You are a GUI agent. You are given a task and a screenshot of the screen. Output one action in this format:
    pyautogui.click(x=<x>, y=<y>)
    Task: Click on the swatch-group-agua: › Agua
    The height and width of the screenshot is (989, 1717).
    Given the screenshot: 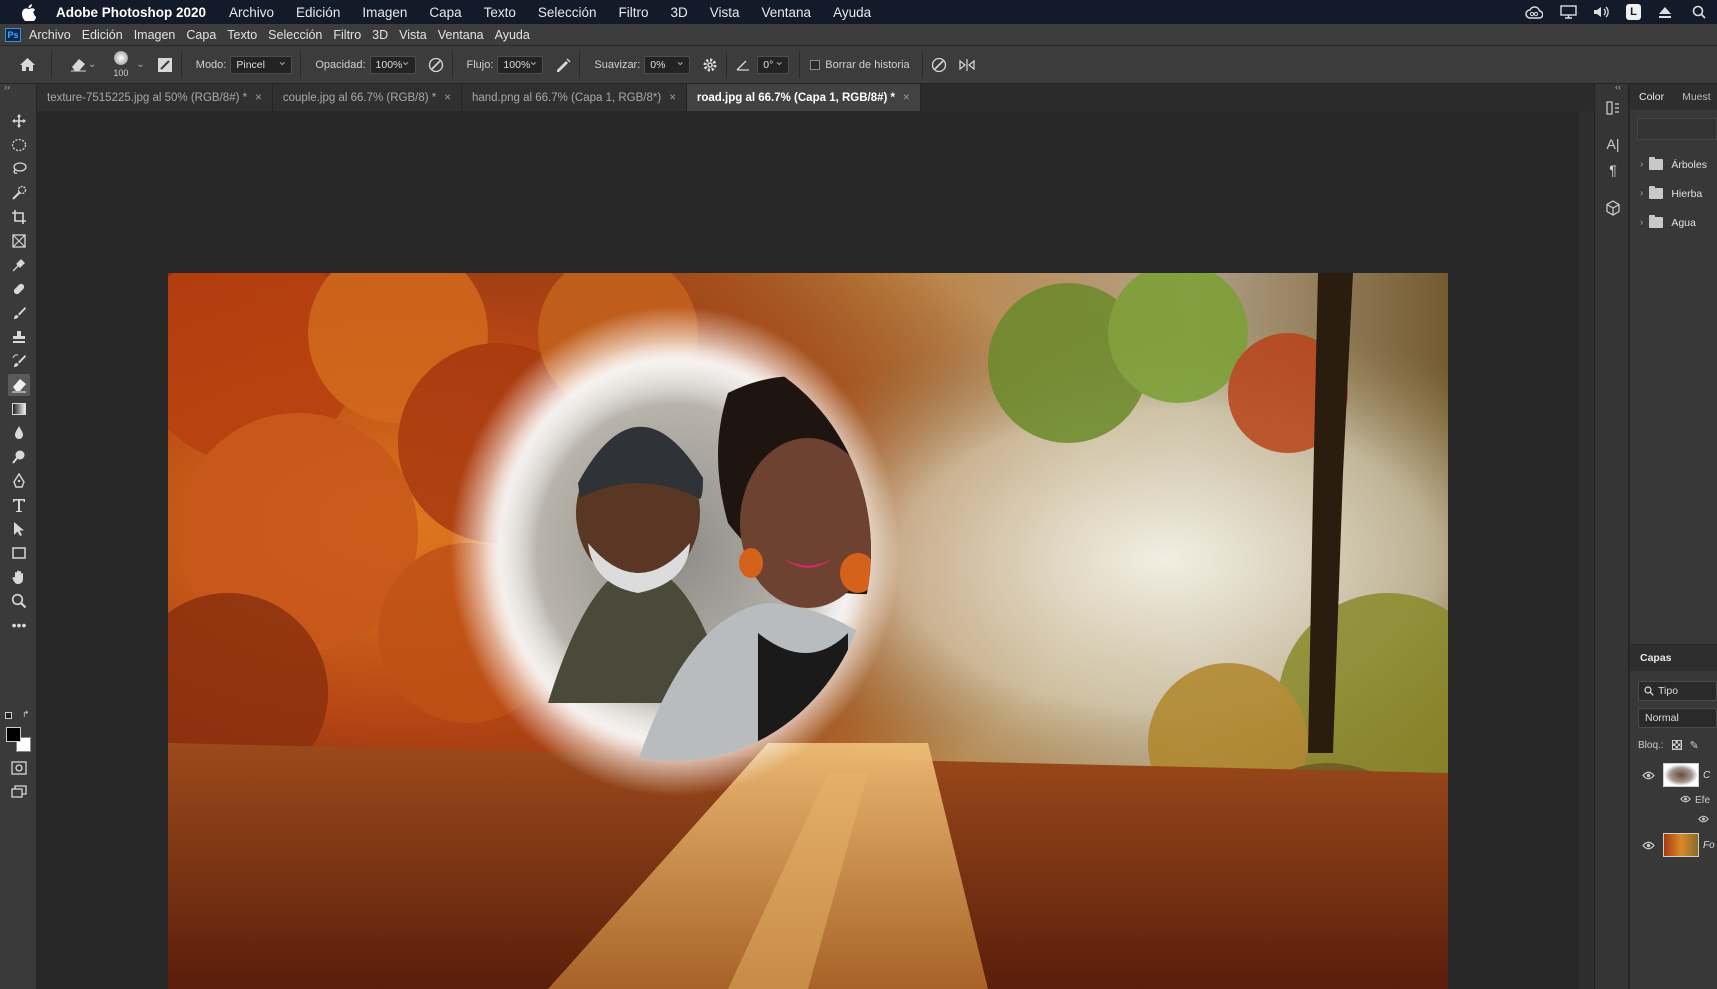 What is the action you would take?
    pyautogui.click(x=1673, y=222)
    